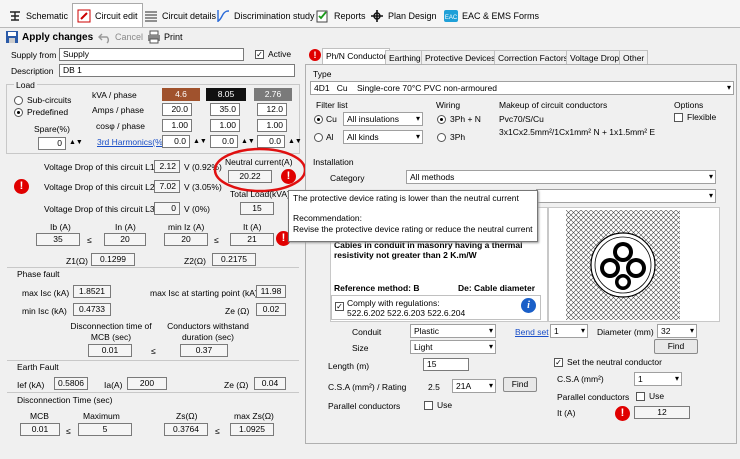 This screenshot has width=740, height=459. What do you see at coordinates (677, 331) in the screenshot?
I see `diameter-select: 32` at bounding box center [677, 331].